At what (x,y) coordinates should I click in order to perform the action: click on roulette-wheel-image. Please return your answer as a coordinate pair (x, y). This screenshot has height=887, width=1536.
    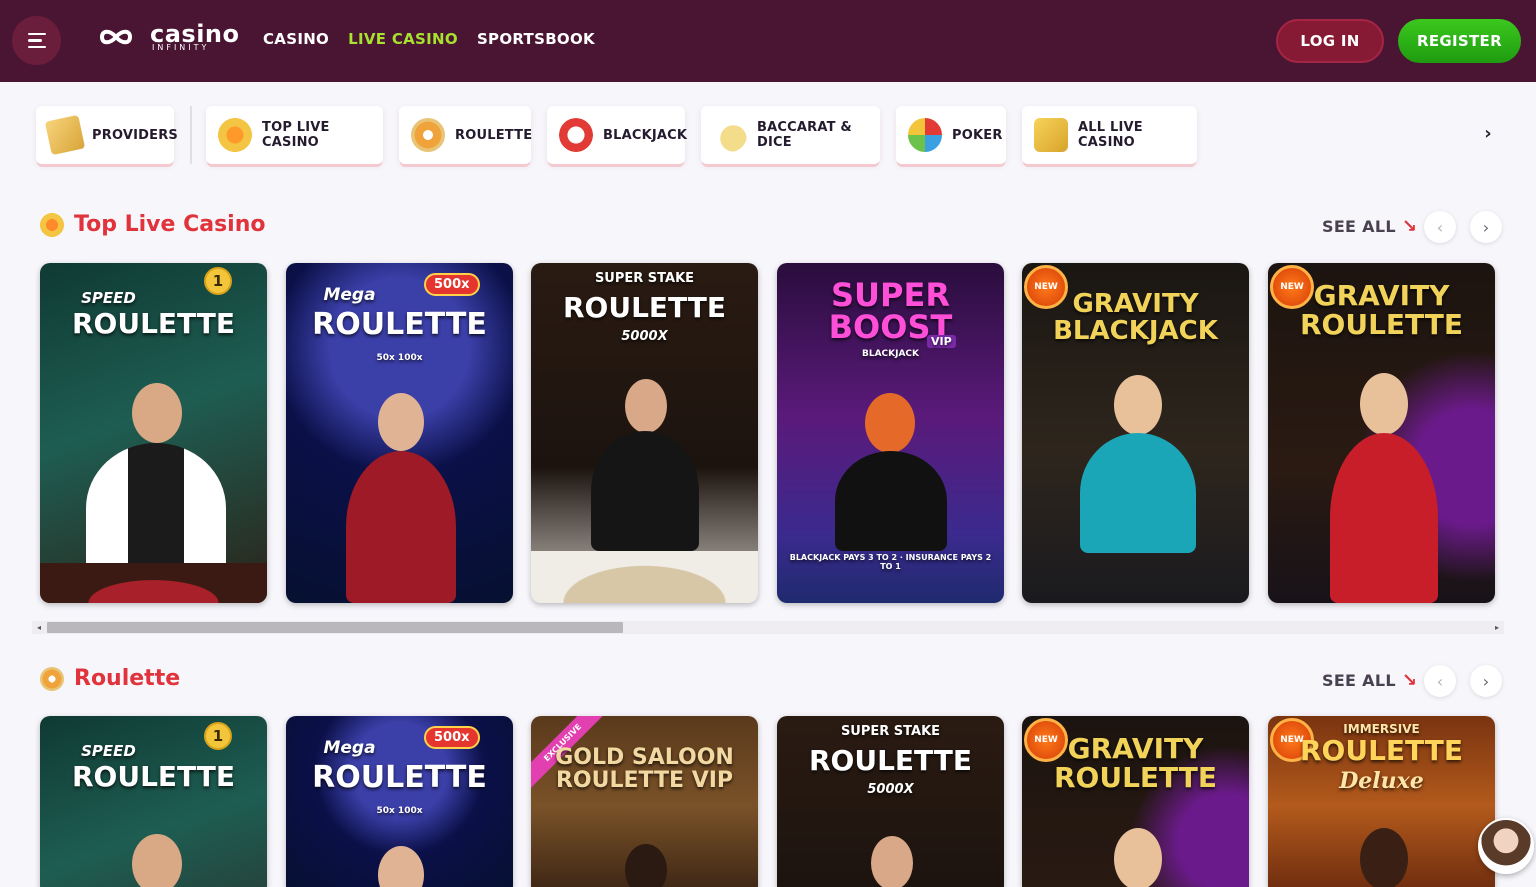
    Looking at the image, I should click on (644, 577).